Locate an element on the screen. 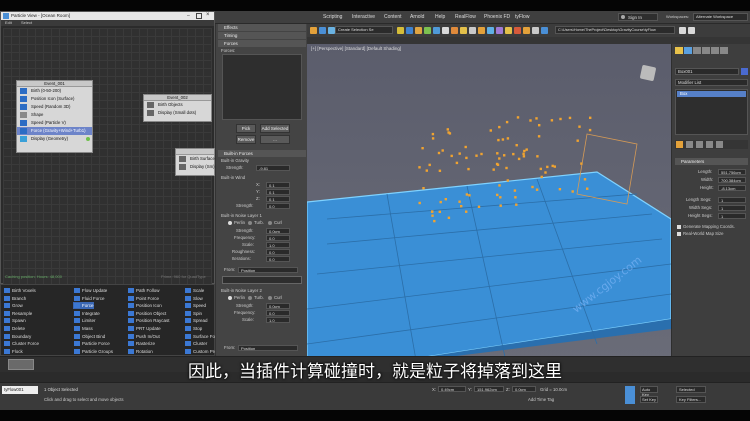 The width and height of the screenshot is (750, 421). perlin-radio is located at coordinates (230, 223).